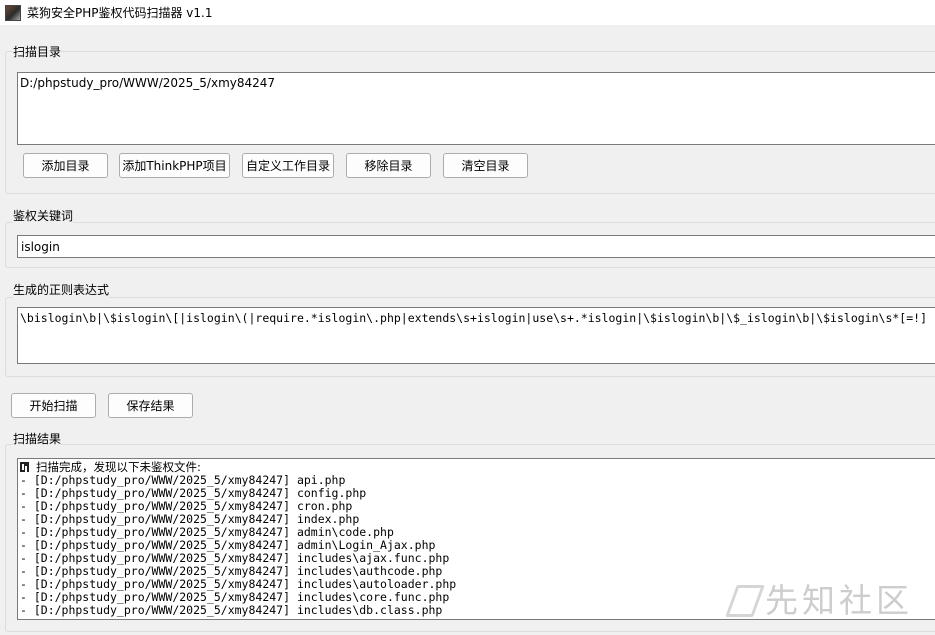 The height and width of the screenshot is (635, 935). I want to click on window-title: 菜狗安全PHP鉴权代码扫描器 v1.1, so click(120, 13).